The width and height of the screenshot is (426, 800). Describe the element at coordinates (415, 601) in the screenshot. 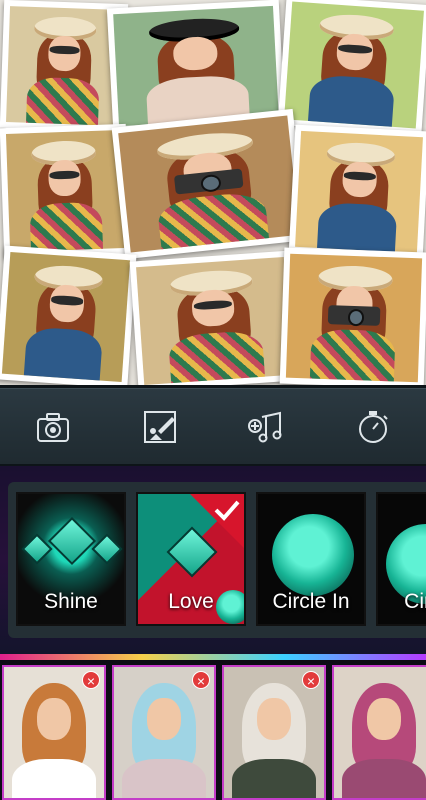

I see `effect-label: Circle` at that location.